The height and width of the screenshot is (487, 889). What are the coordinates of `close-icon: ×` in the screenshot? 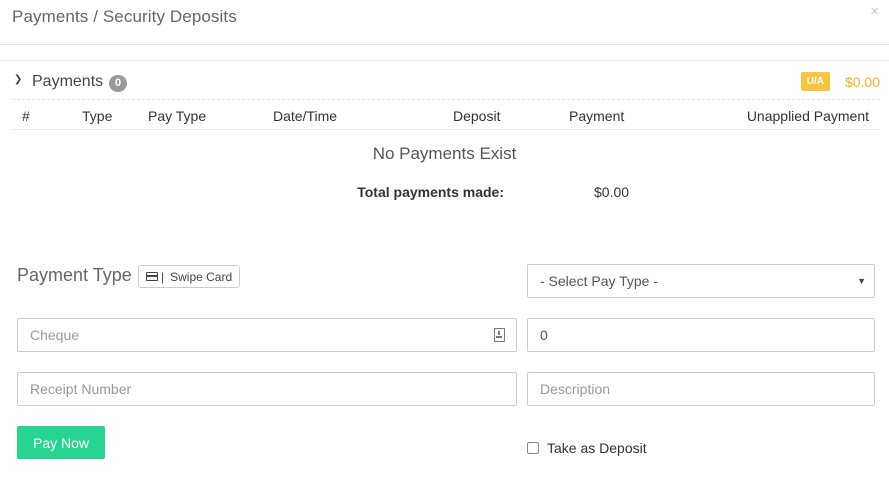 It's located at (874, 12).